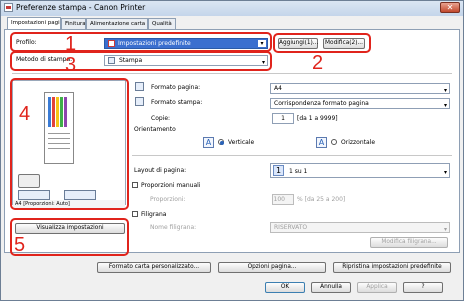 This screenshot has height=301, width=464. I want to click on copies-range: [da 1 a 9999], so click(317, 118).